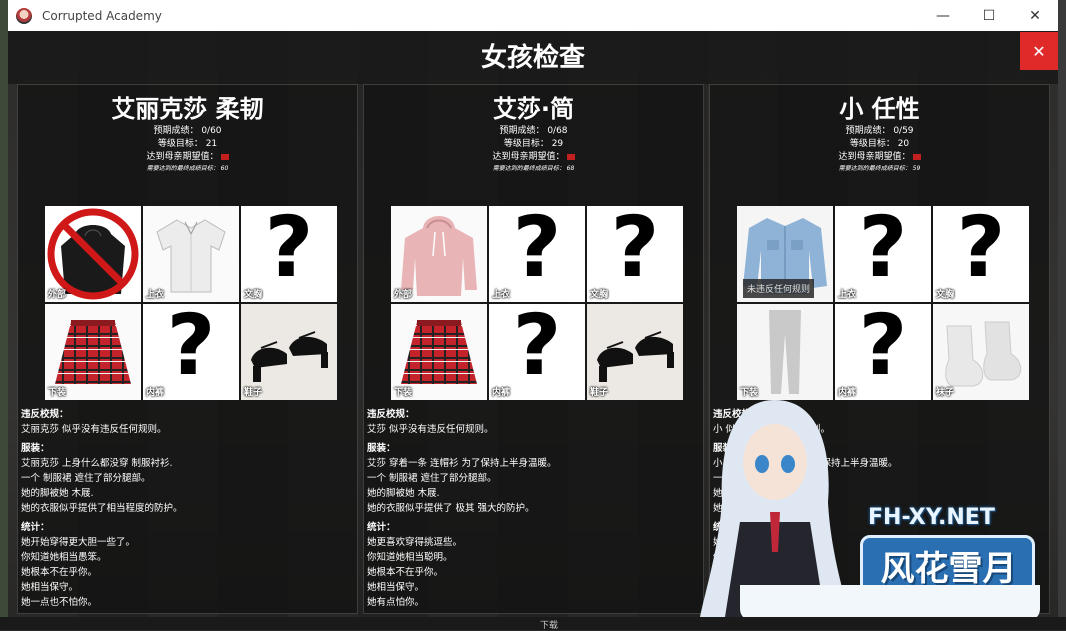  Describe the element at coordinates (187, 131) in the screenshot. I see `expected-score: 预期成绩： 0/60` at that location.